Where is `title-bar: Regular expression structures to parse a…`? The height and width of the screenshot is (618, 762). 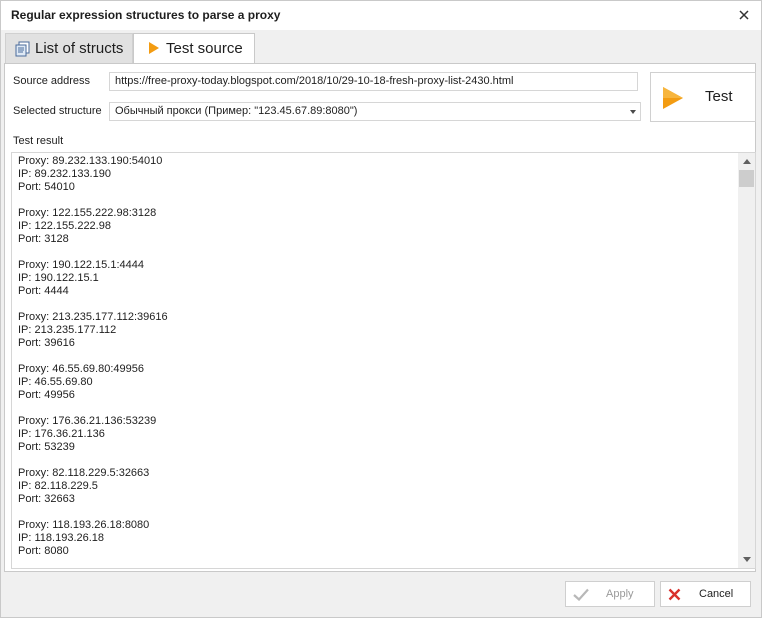 title-bar: Regular expression structures to parse a… is located at coordinates (381, 15).